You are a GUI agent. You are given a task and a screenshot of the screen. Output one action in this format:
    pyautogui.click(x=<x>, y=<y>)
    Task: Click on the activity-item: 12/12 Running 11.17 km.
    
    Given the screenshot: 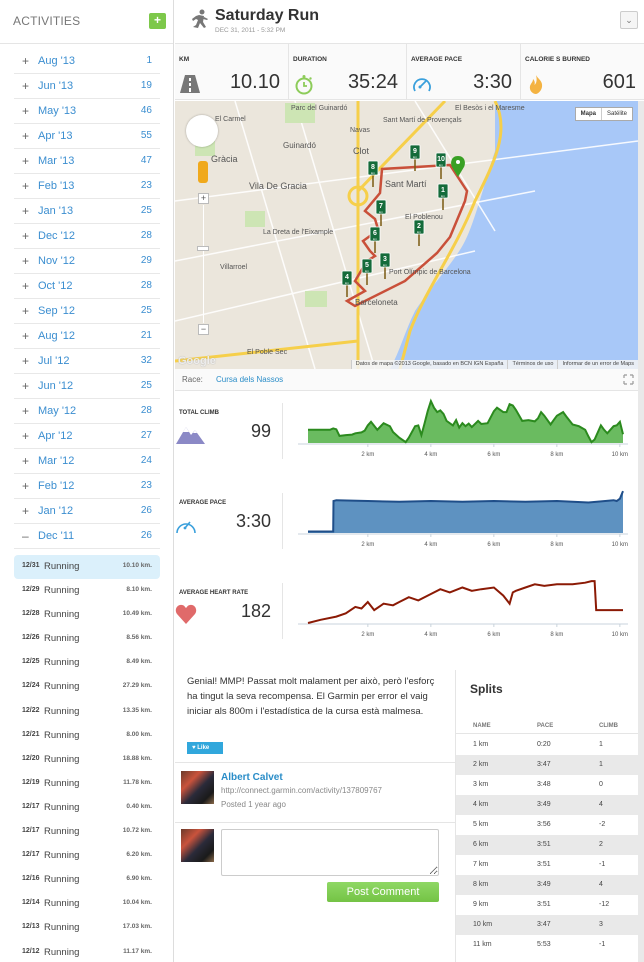 What is the action you would take?
    pyautogui.click(x=87, y=951)
    